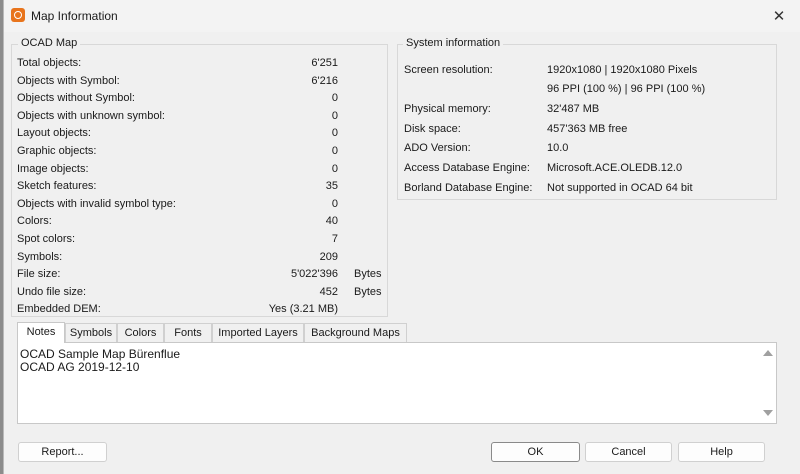 Image resolution: width=800 pixels, height=474 pixels. What do you see at coordinates (34, 221) in the screenshot?
I see `stat-label: Colors:` at bounding box center [34, 221].